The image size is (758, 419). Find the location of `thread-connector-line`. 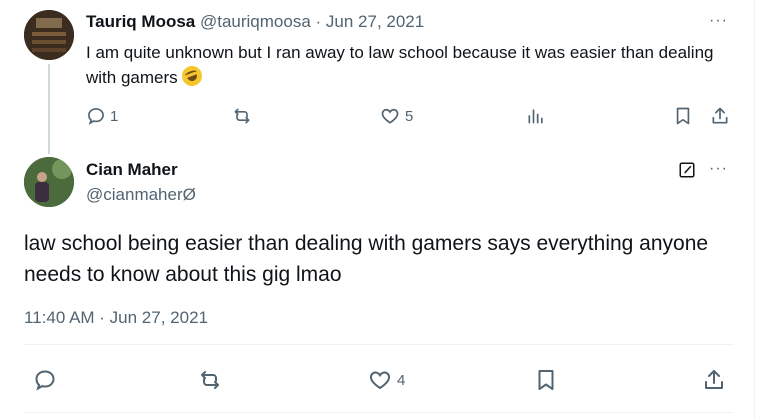

thread-connector-line is located at coordinates (49, 109).